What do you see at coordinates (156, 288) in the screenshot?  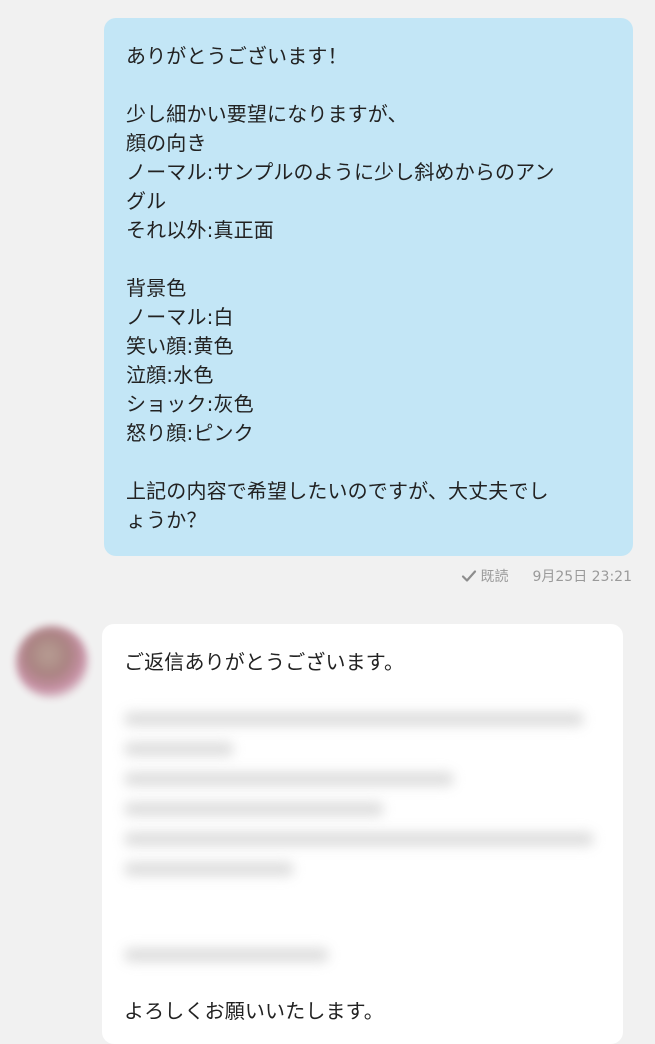 I see `sent-message-line: 背景色` at bounding box center [156, 288].